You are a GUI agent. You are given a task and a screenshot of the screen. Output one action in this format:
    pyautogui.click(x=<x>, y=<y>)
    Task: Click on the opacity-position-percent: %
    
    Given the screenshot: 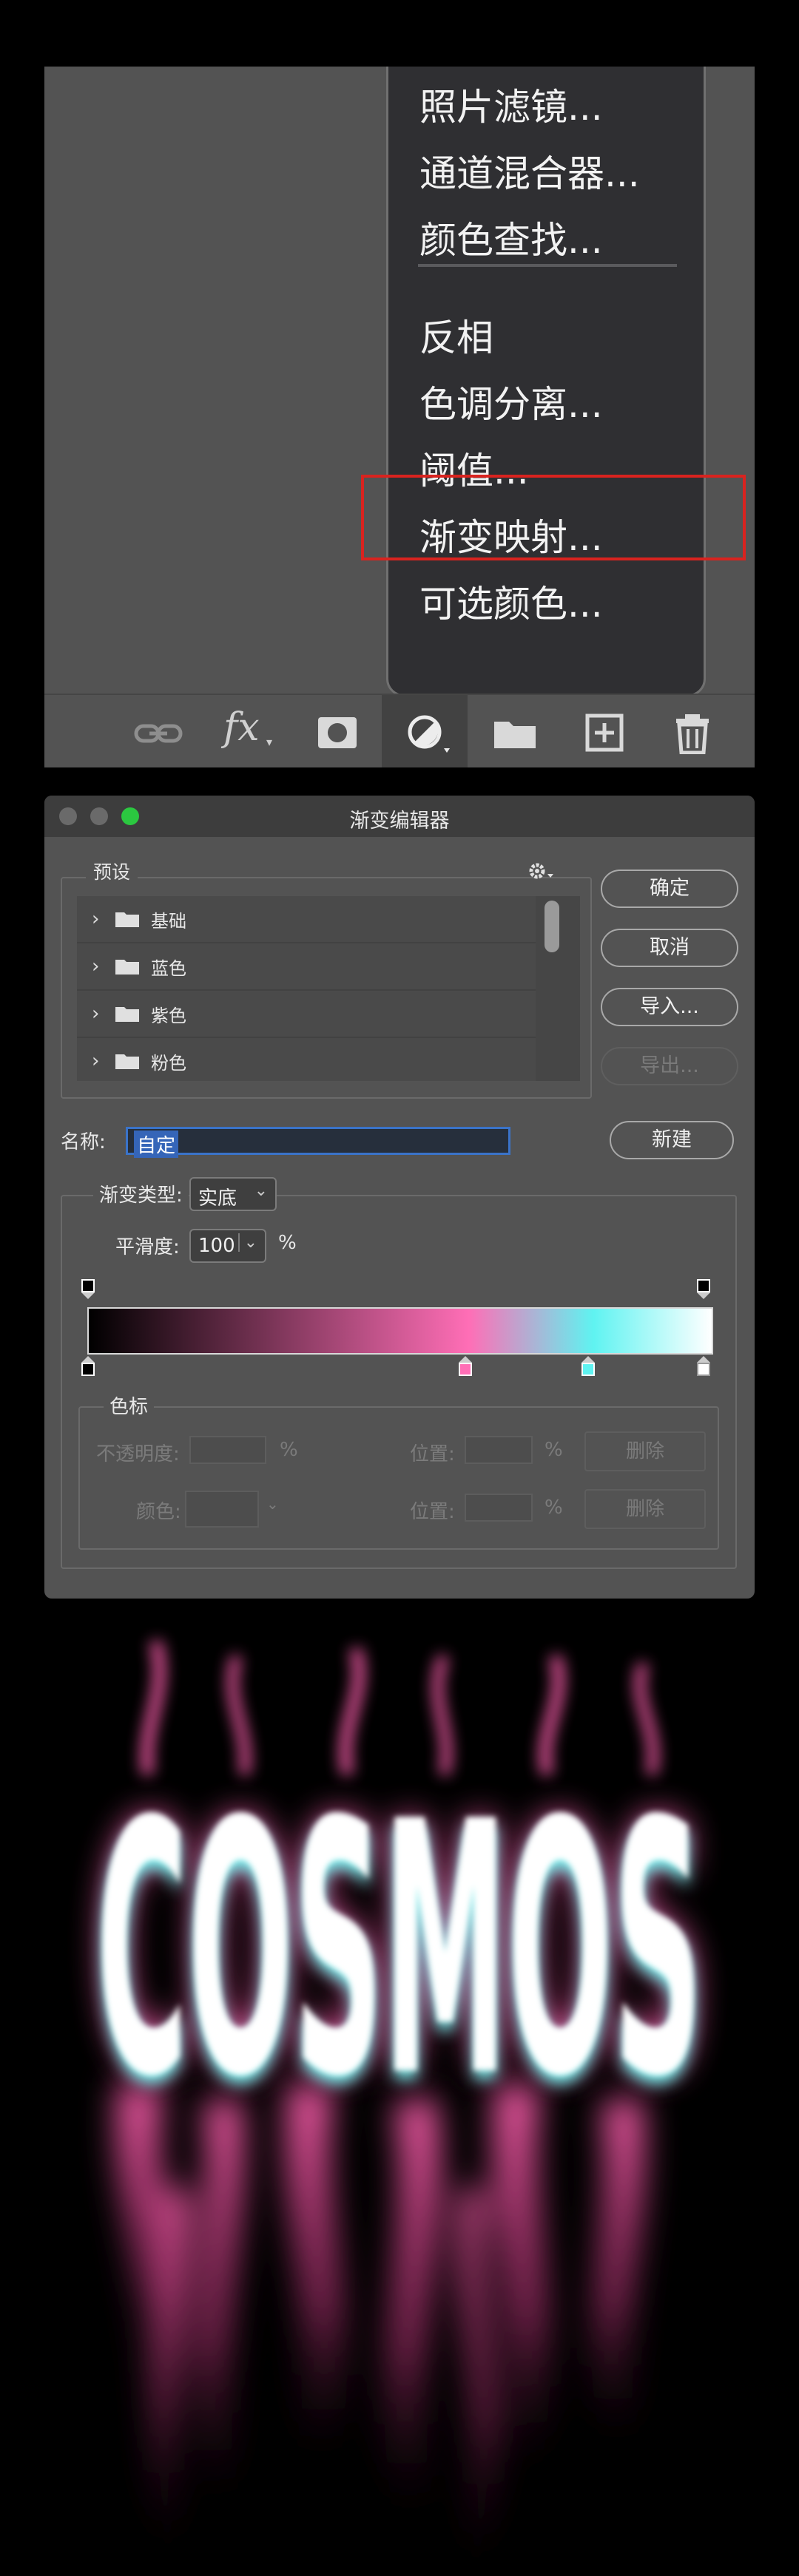 What is the action you would take?
    pyautogui.click(x=554, y=1450)
    